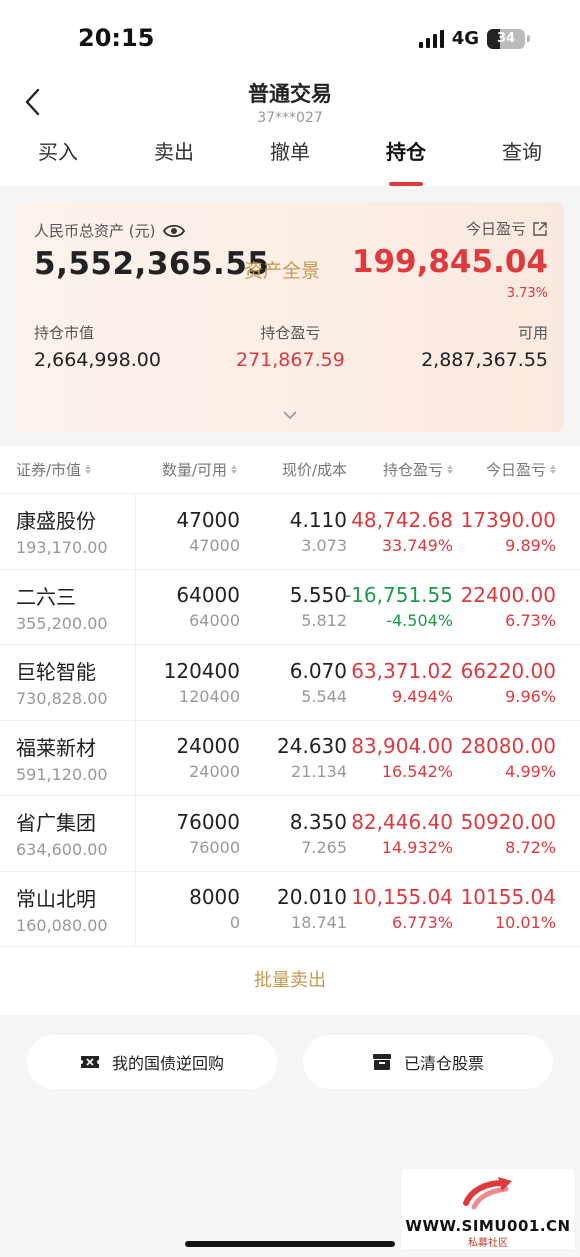 This screenshot has height=1257, width=580. I want to click on position-pl: 10,155.04, so click(402, 897).